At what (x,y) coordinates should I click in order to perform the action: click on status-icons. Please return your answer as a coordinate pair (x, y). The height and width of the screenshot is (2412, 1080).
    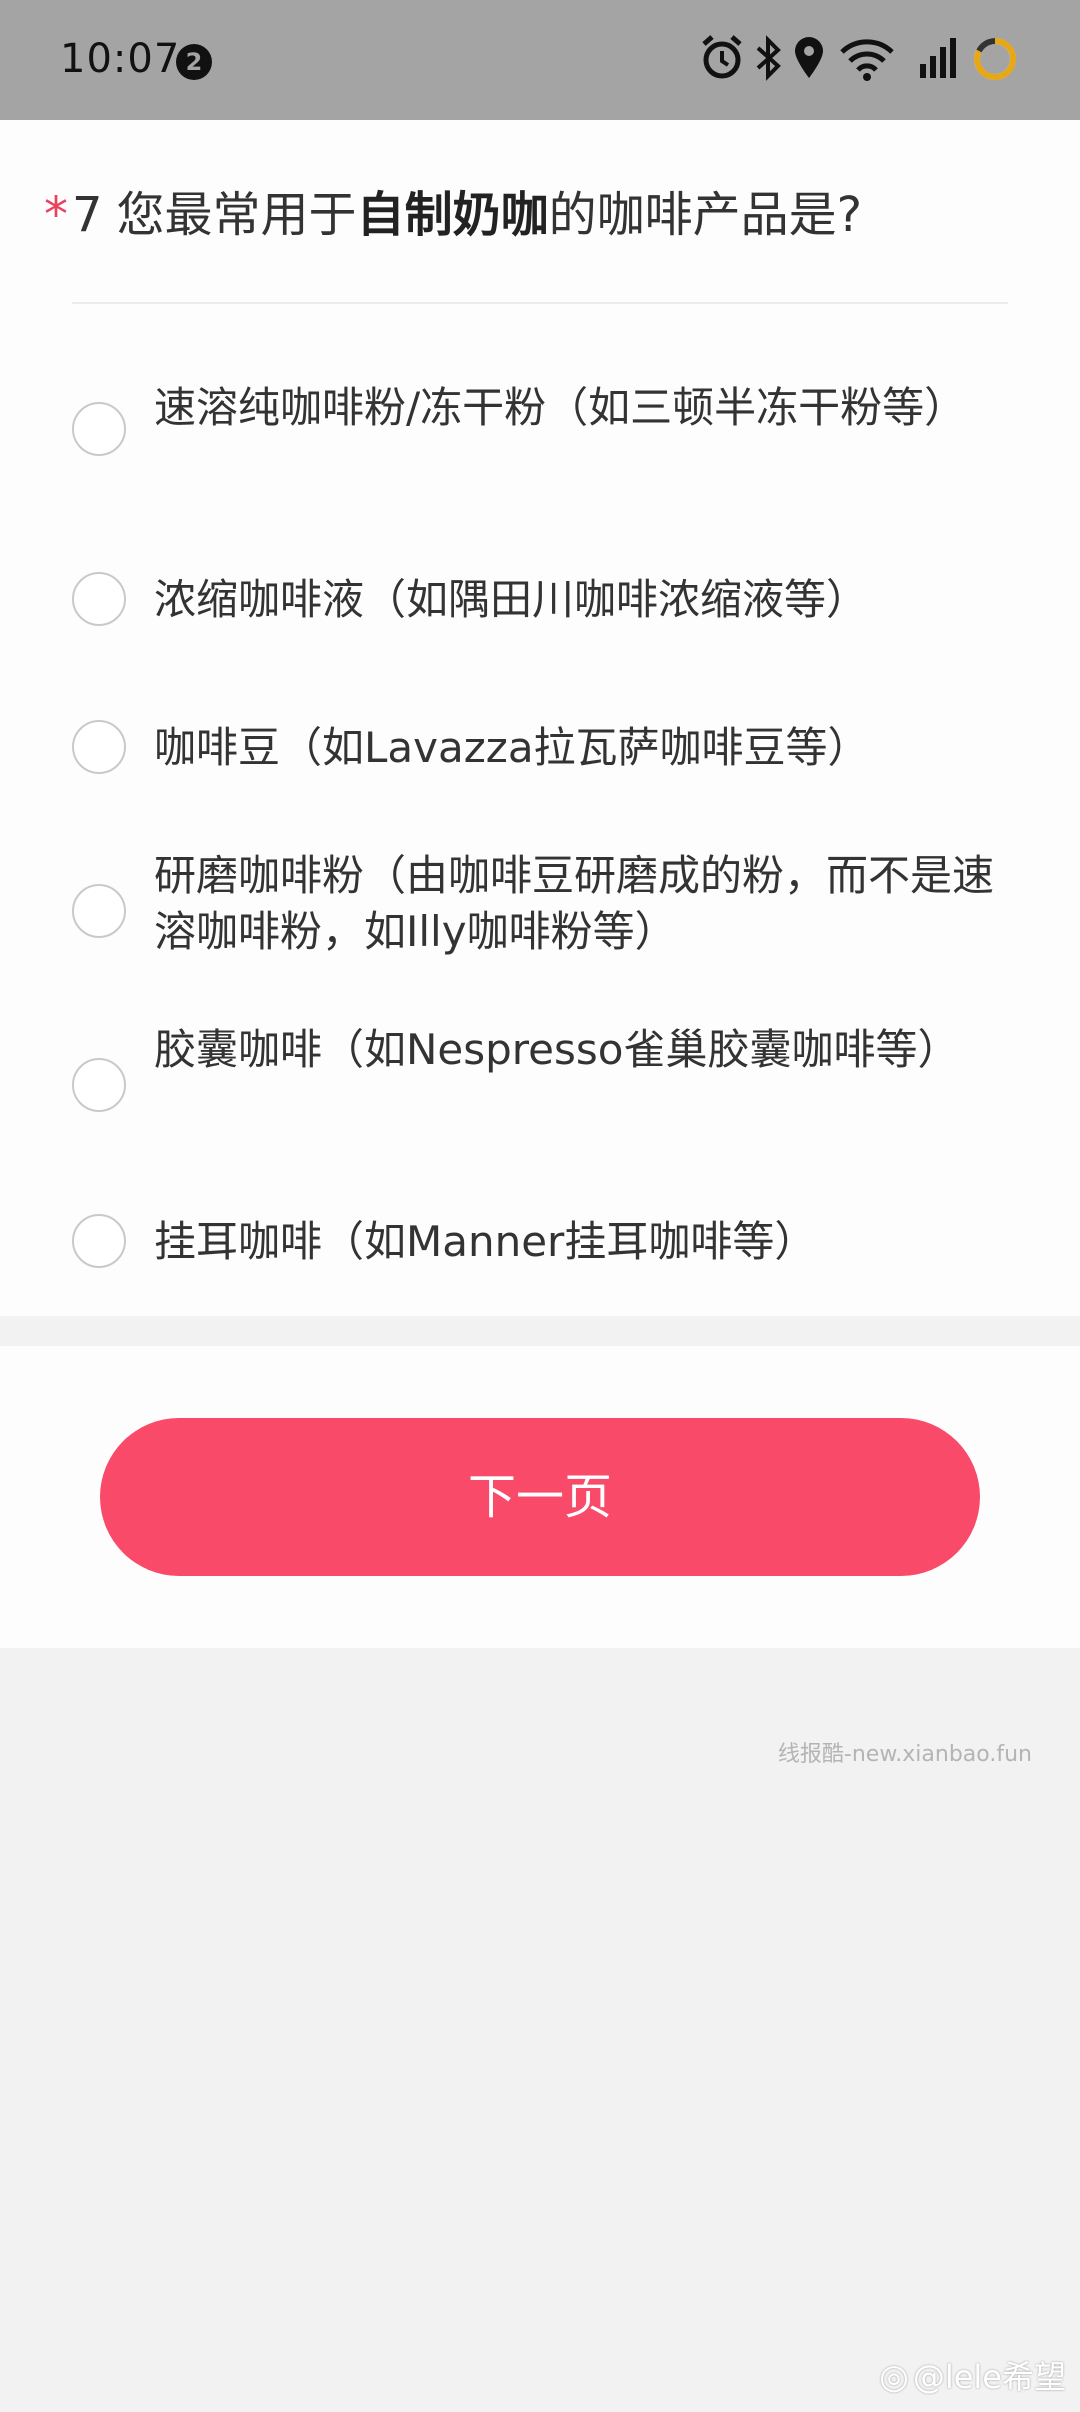
    Looking at the image, I should click on (860, 60).